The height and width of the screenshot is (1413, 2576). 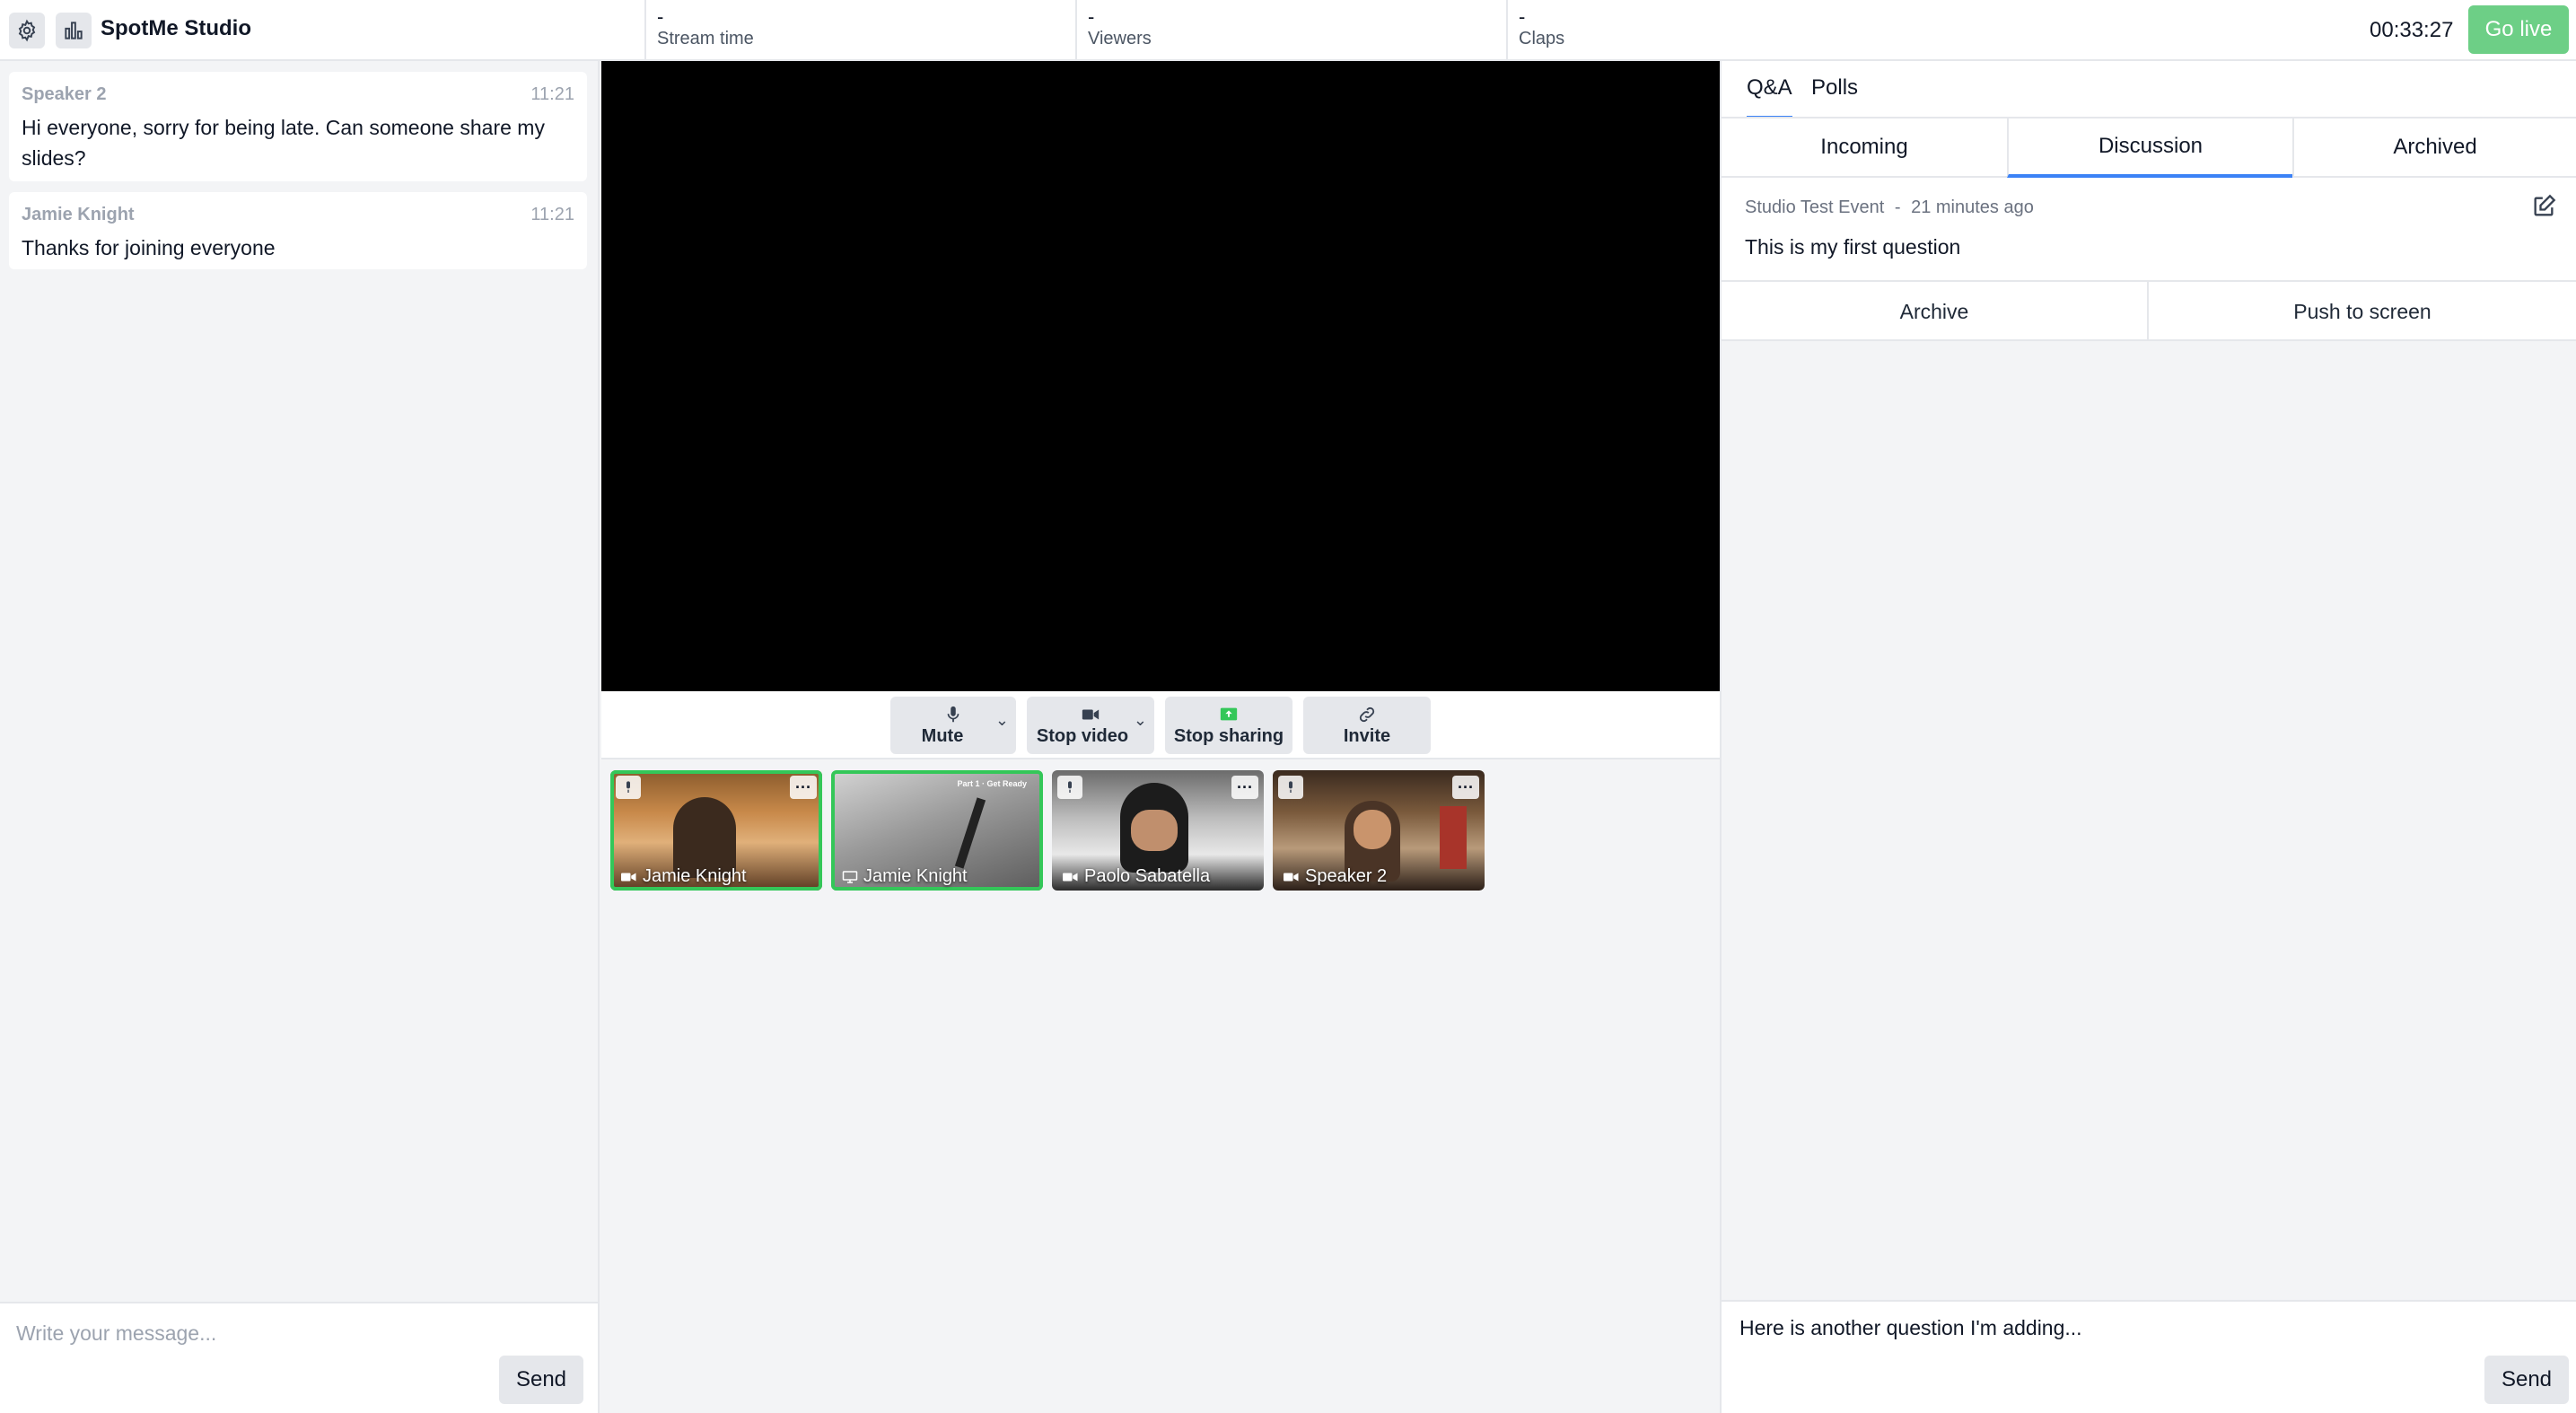 I want to click on stat-label: Viewers, so click(x=1120, y=38).